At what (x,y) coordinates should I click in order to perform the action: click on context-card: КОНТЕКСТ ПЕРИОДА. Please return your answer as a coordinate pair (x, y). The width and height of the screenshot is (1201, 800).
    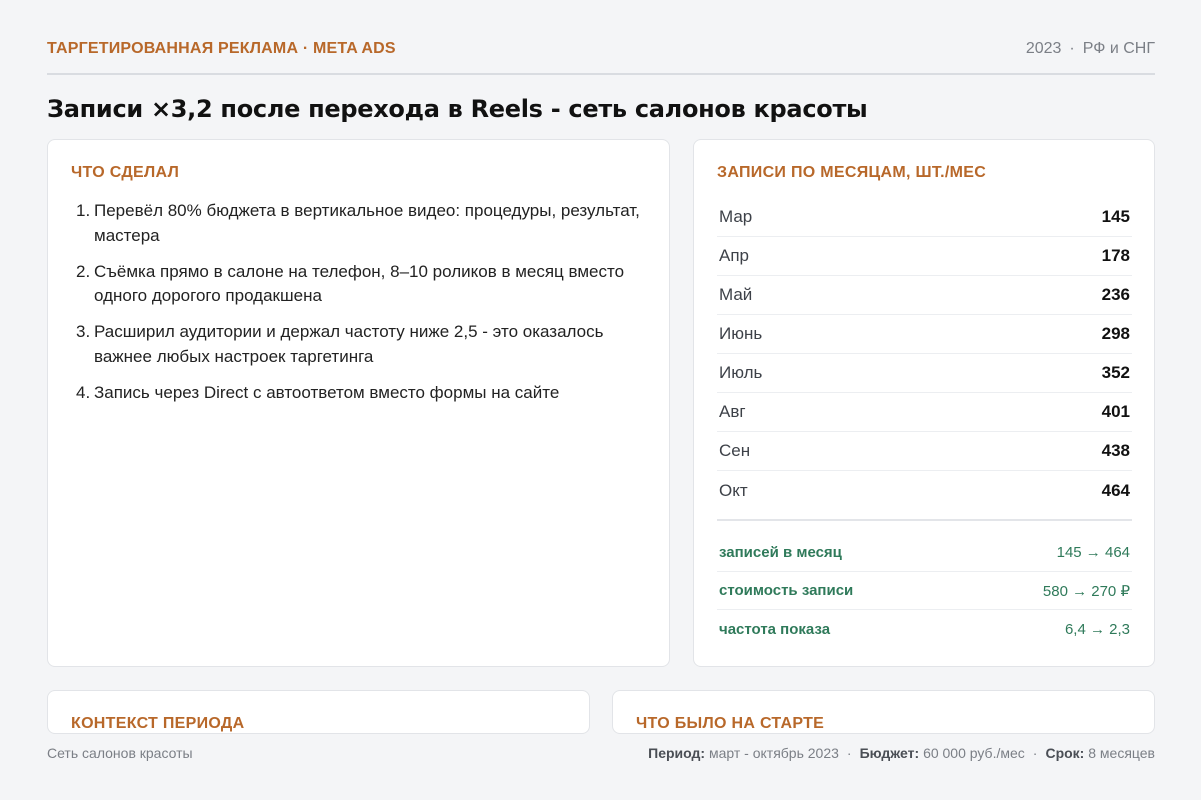
    Looking at the image, I should click on (318, 712).